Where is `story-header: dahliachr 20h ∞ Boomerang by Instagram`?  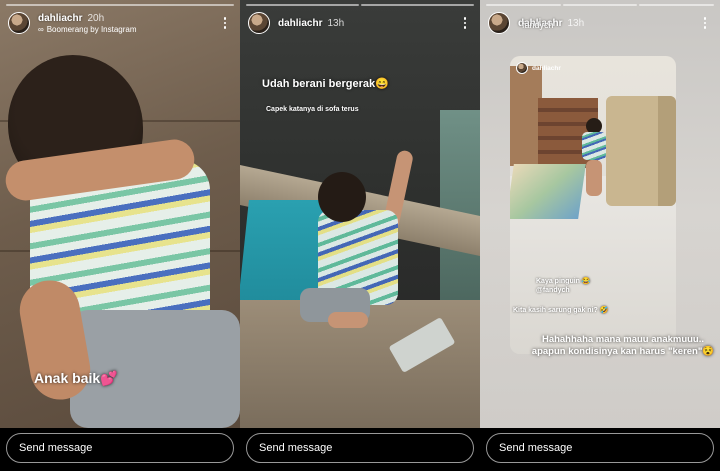 story-header: dahliachr 20h ∞ Boomerang by Instagram is located at coordinates (120, 23).